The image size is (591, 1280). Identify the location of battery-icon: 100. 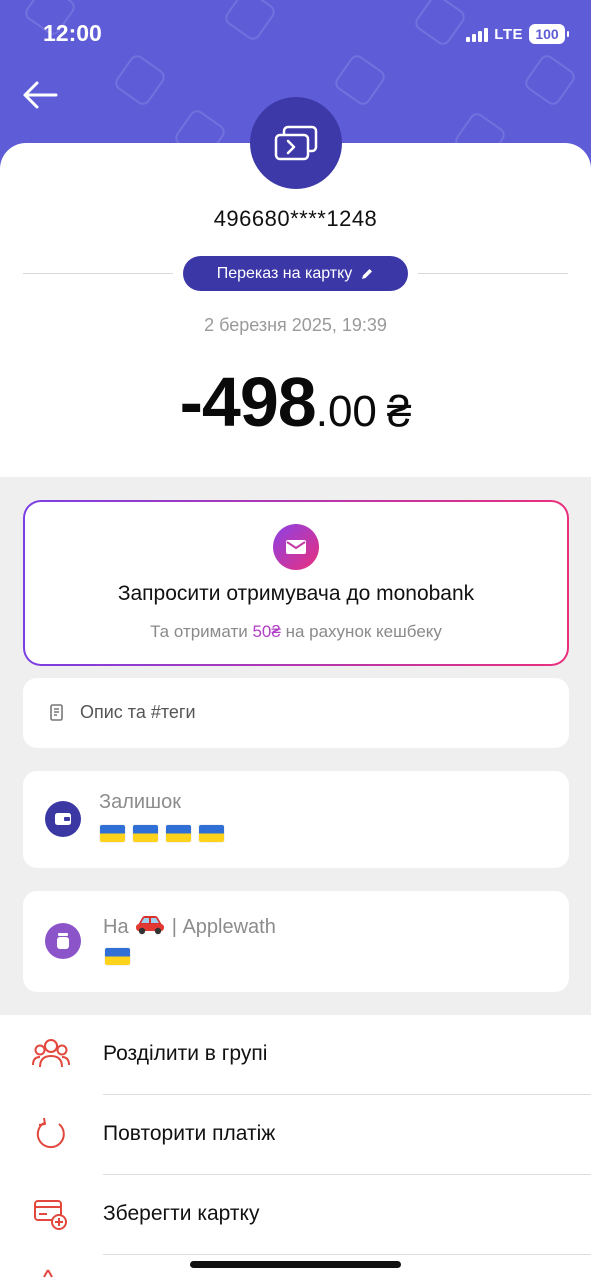
(549, 34).